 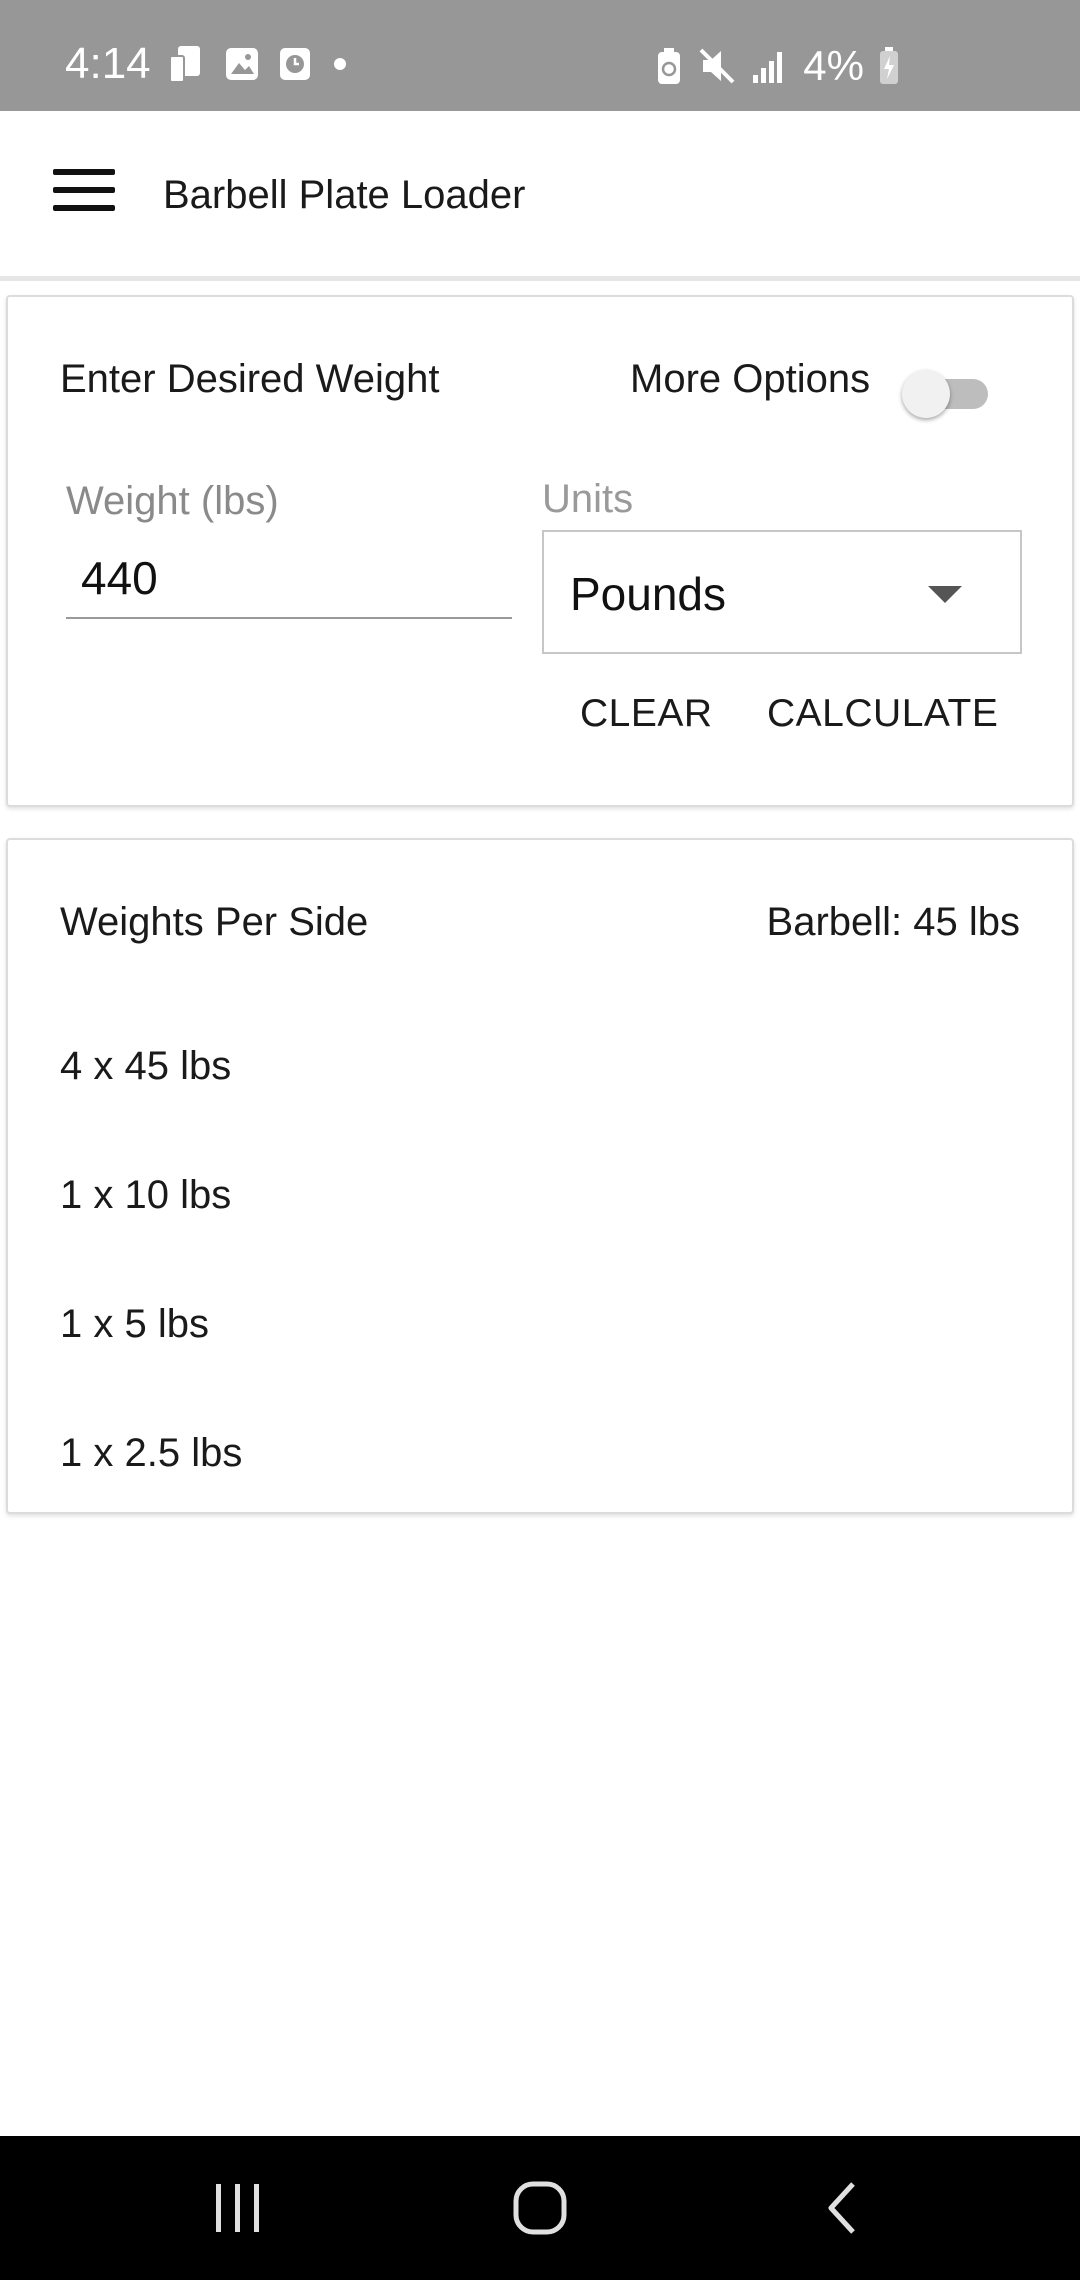 I want to click on plate-item: 1 x 2.5 lbs, so click(x=151, y=1453).